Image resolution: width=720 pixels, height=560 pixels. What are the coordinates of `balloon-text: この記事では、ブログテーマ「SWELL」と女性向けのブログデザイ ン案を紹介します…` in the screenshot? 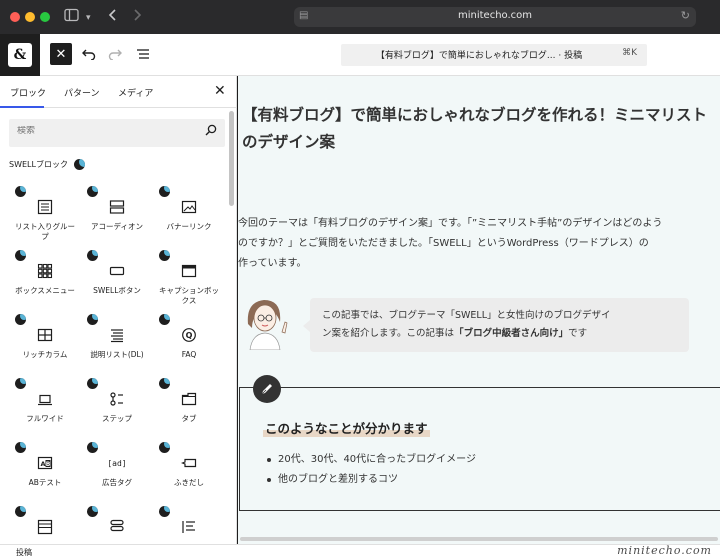 It's located at (466, 324).